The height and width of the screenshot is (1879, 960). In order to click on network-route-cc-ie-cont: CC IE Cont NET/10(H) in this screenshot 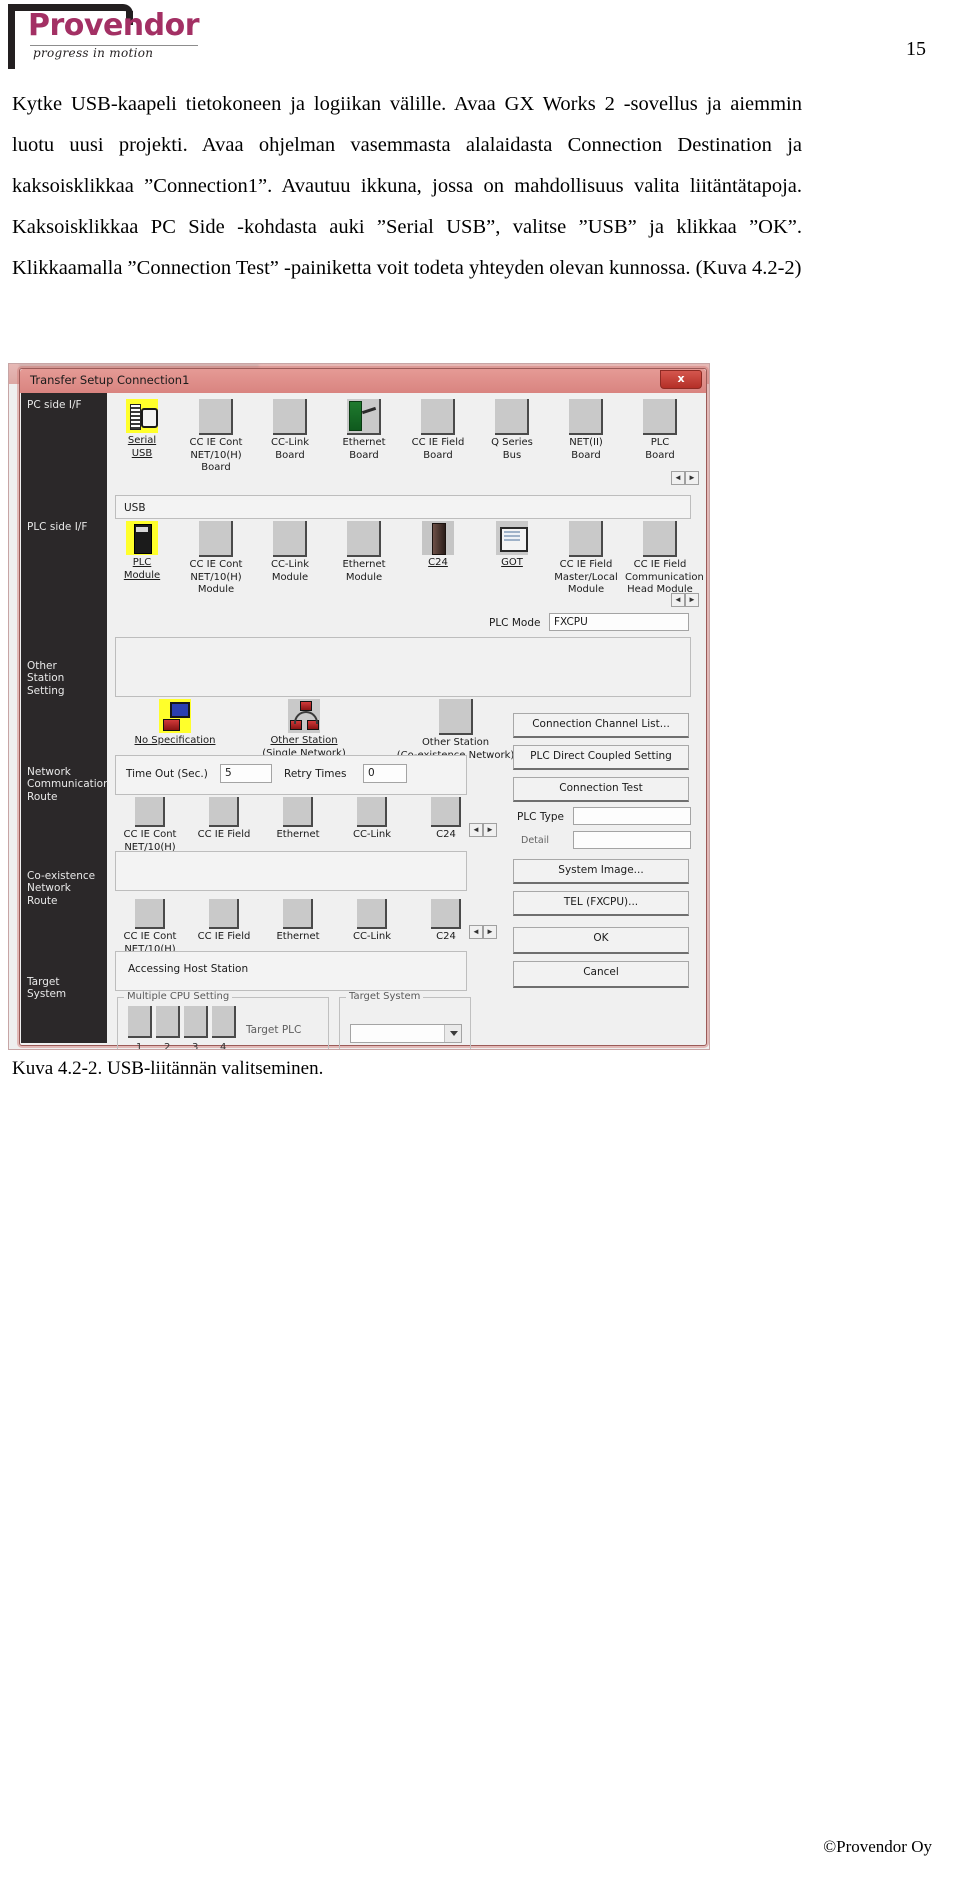, I will do `click(150, 825)`.